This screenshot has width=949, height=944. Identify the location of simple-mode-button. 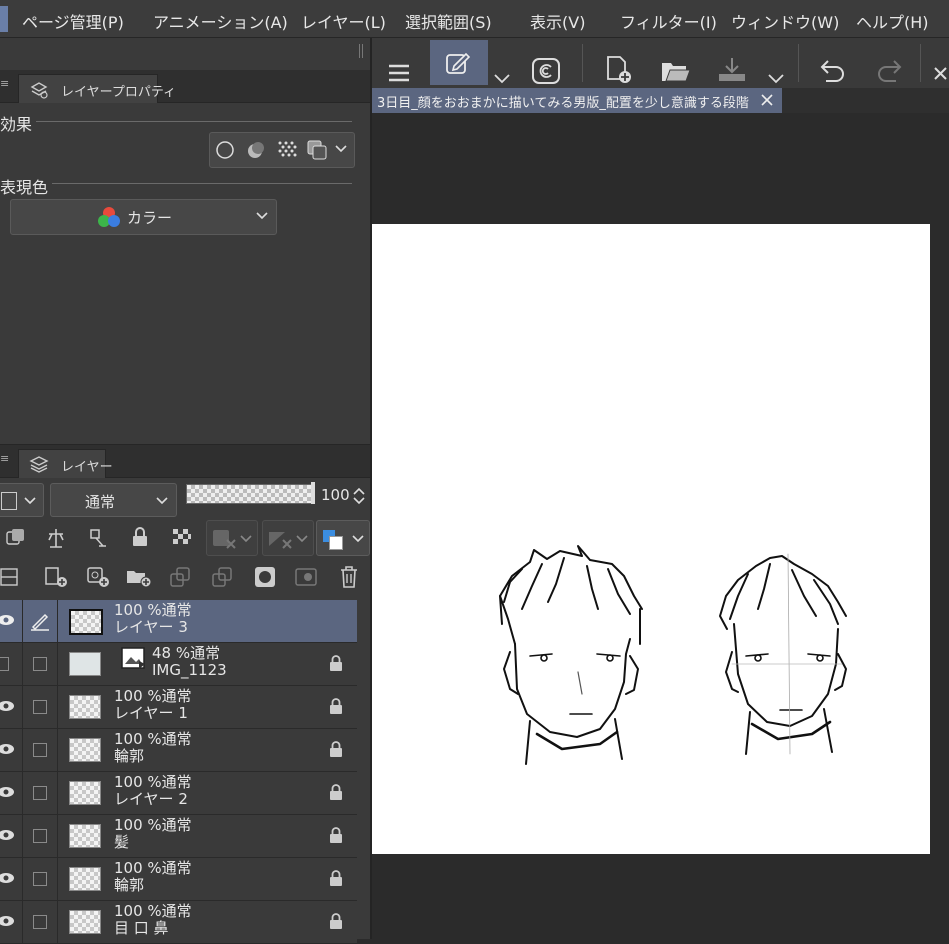
(459, 62).